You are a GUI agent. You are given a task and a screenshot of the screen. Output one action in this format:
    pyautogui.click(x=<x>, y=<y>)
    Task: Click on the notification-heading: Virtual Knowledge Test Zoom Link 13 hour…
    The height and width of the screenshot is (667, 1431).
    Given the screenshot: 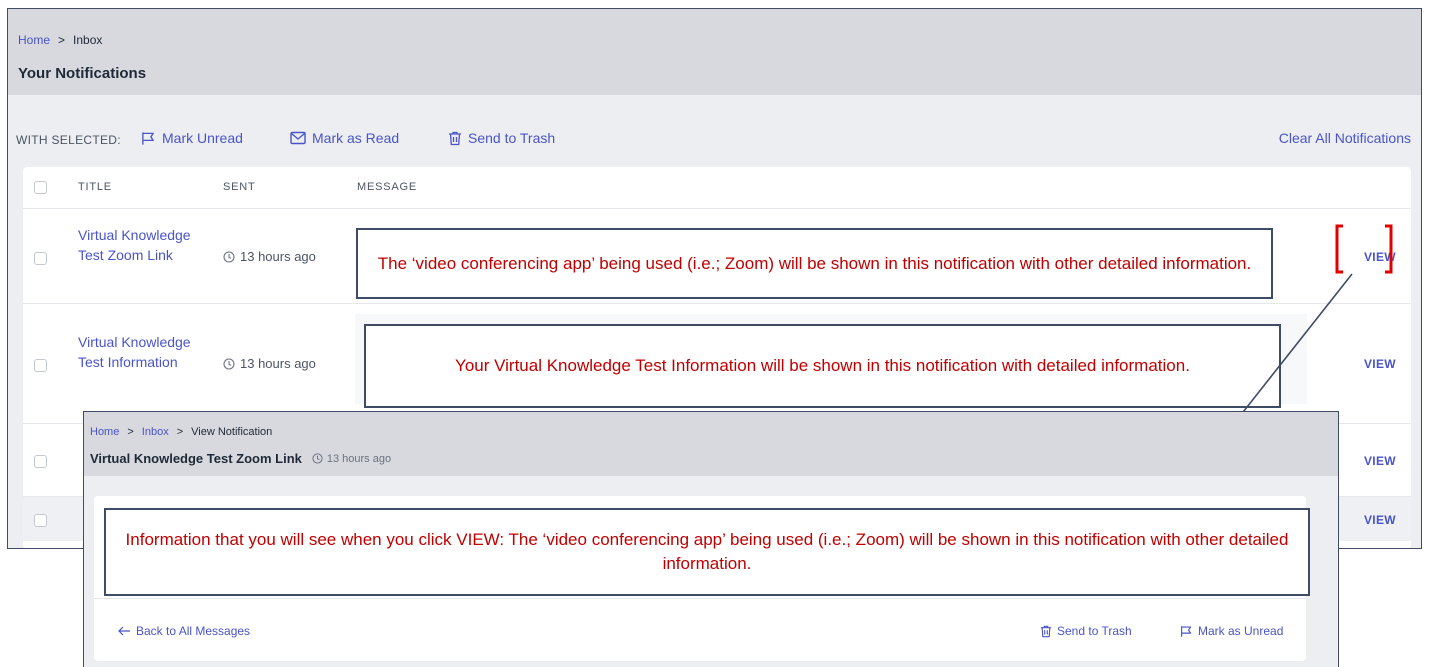 What is the action you would take?
    pyautogui.click(x=240, y=458)
    